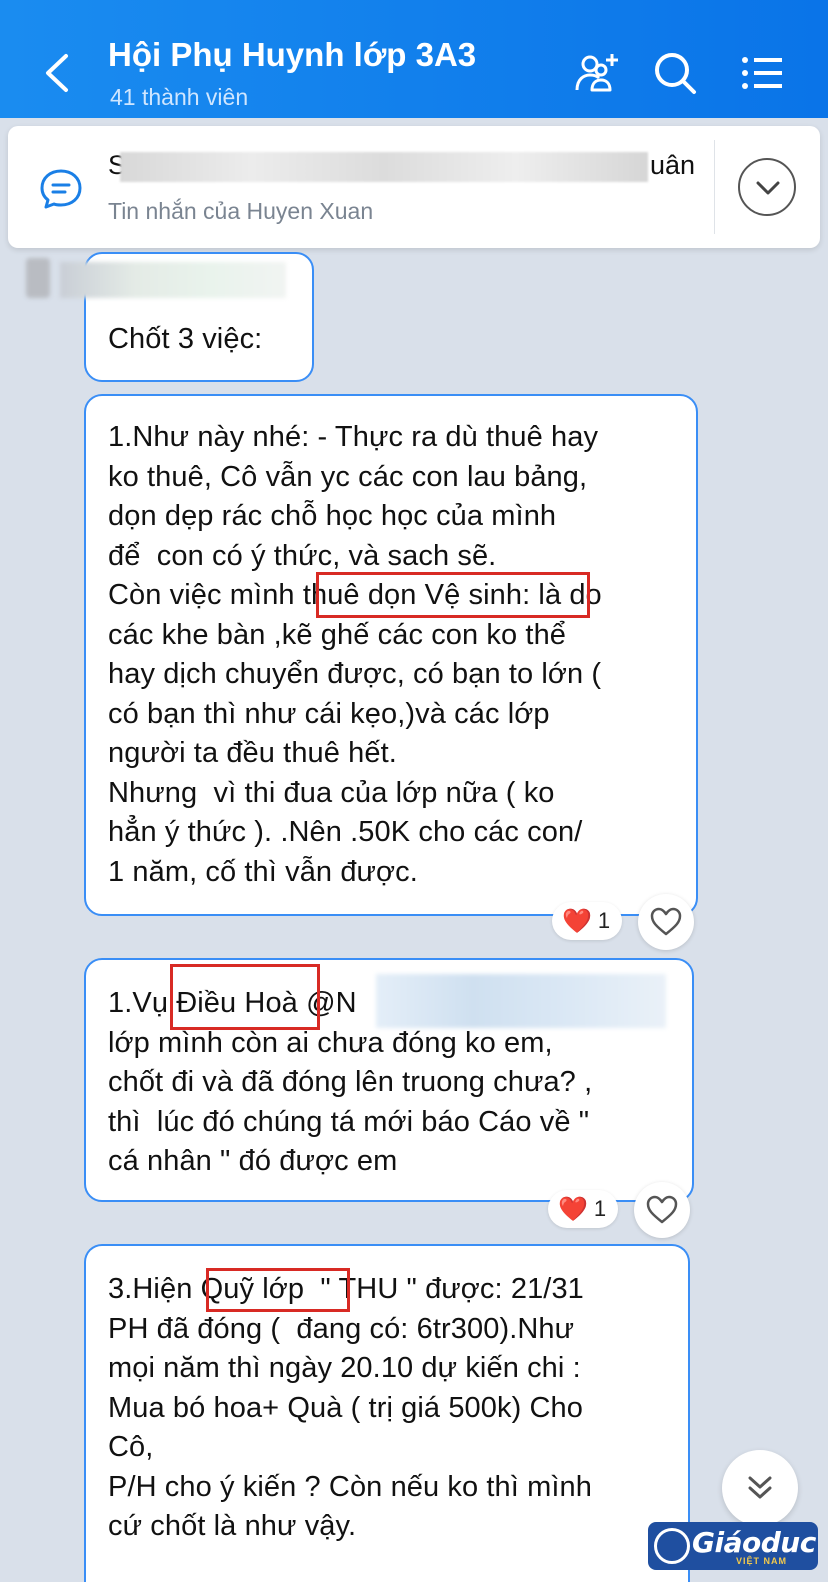 The height and width of the screenshot is (1582, 828). Describe the element at coordinates (179, 97) in the screenshot. I see `member-count: 41 thành viên` at that location.